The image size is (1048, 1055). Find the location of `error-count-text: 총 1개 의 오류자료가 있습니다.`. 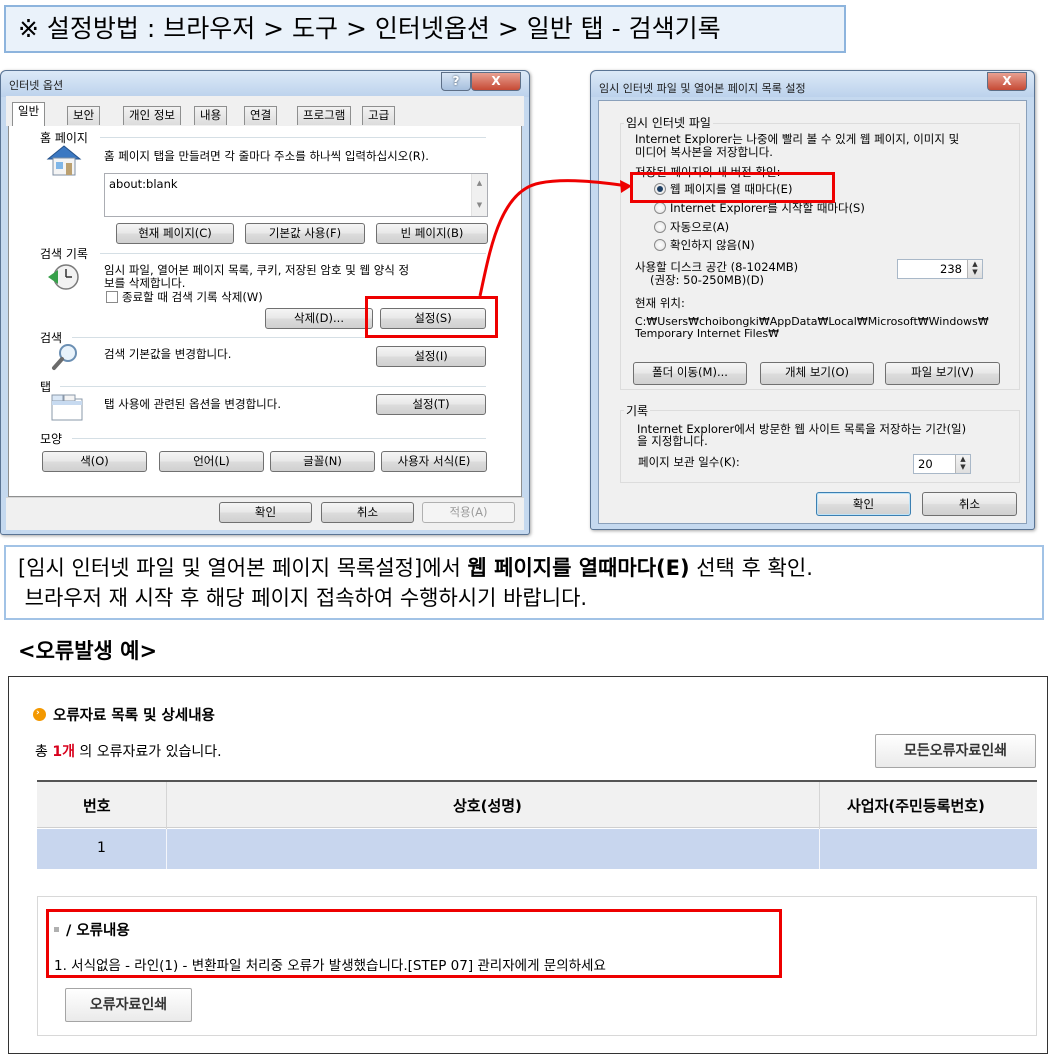

error-count-text: 총 1개 의 오류자료가 있습니다. is located at coordinates (128, 751).